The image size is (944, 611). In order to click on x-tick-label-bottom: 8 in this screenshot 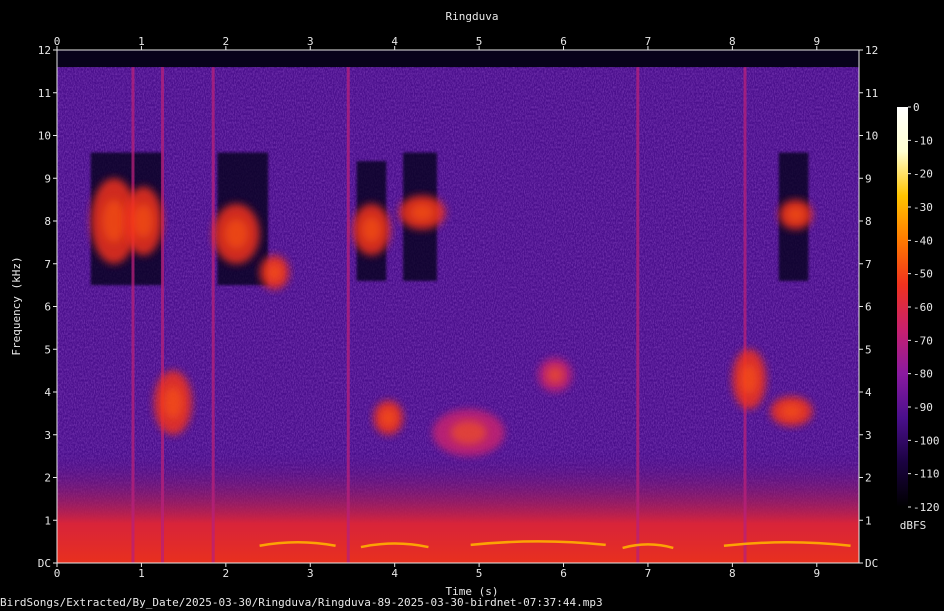, I will do `click(732, 573)`.